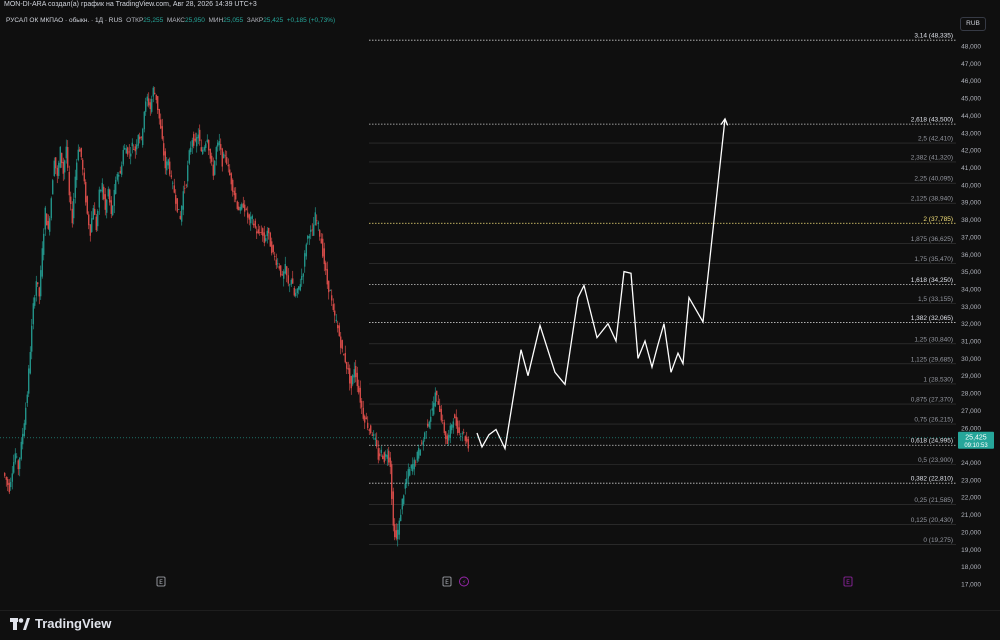 The width and height of the screenshot is (1000, 640). What do you see at coordinates (971, 220) in the screenshot?
I see `y-tick-label: 38,000` at bounding box center [971, 220].